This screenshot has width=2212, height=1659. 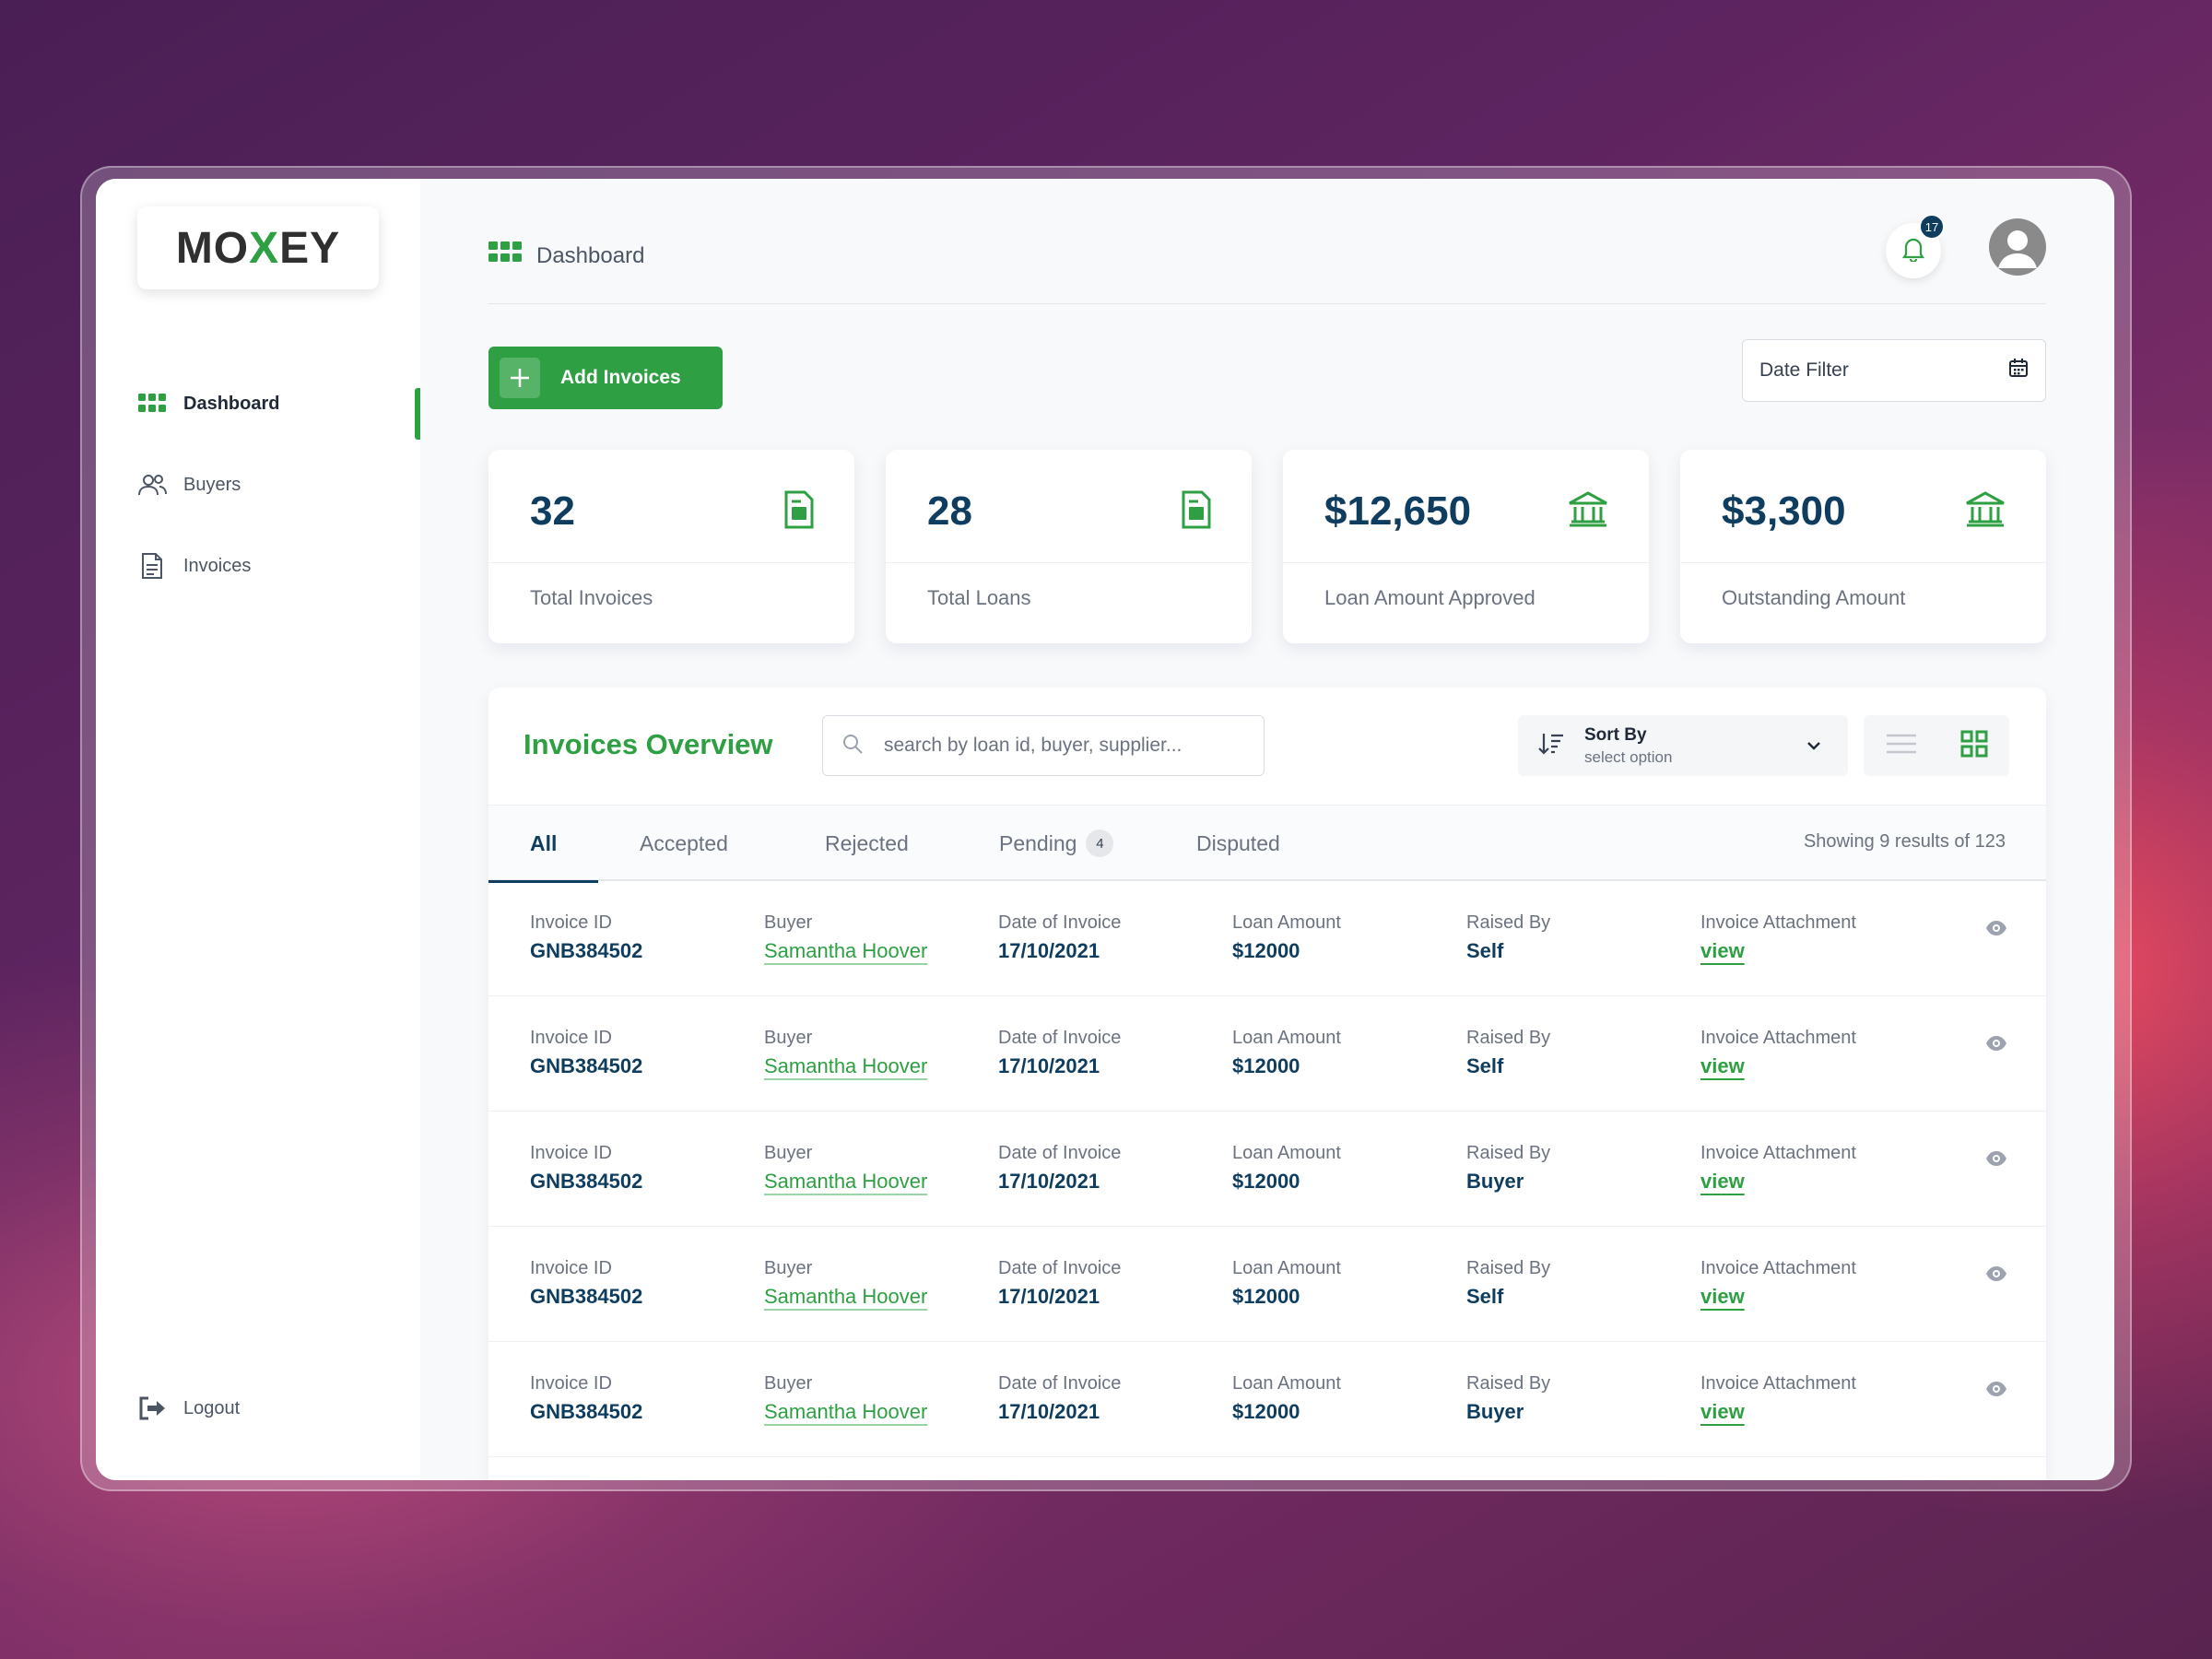 What do you see at coordinates (258, 565) in the screenshot?
I see `sidebar-item-invoices: Invoices` at bounding box center [258, 565].